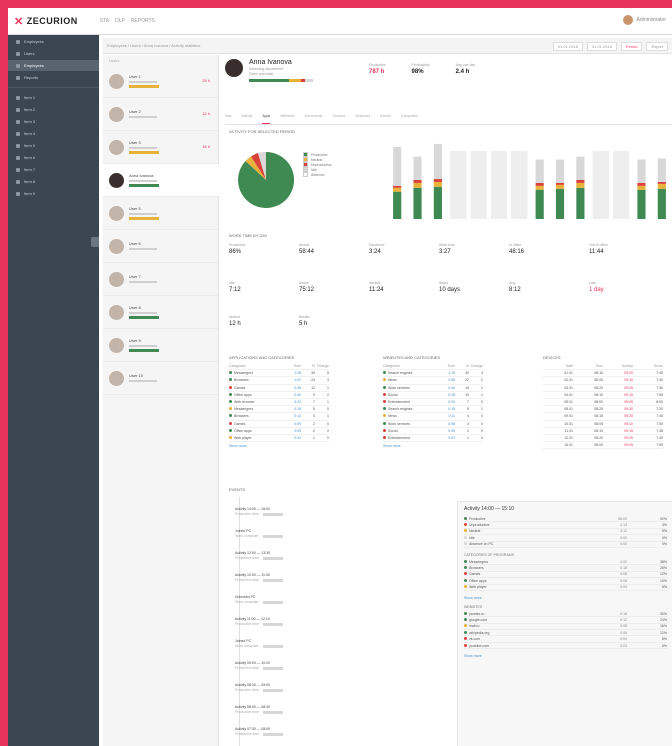 The width and height of the screenshot is (672, 746). I want to click on table-row: 10.01 08:05 09:10 7:50, so click(603, 424).